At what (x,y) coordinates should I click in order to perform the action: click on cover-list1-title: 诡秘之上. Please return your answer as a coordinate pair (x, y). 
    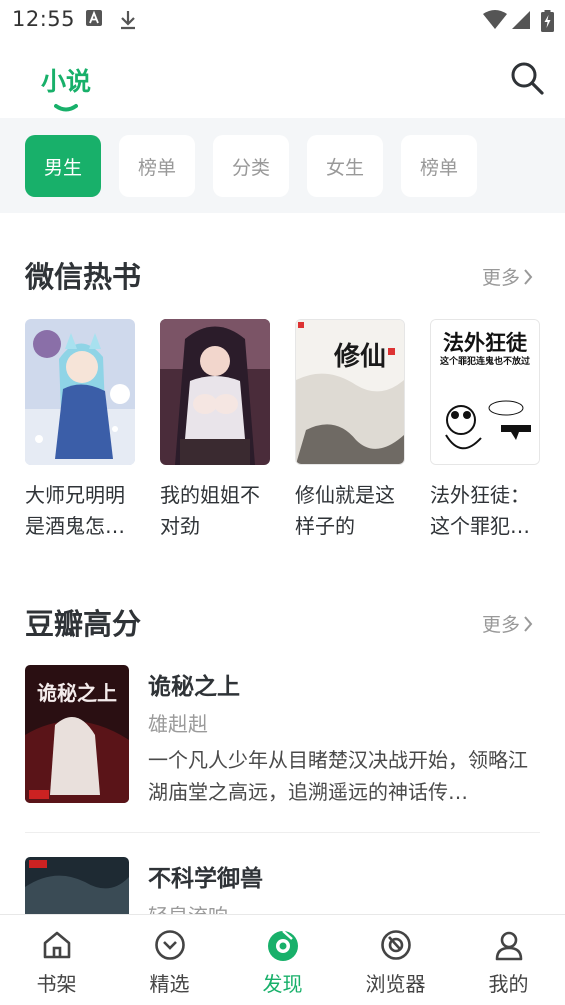
    Looking at the image, I should click on (77, 693).